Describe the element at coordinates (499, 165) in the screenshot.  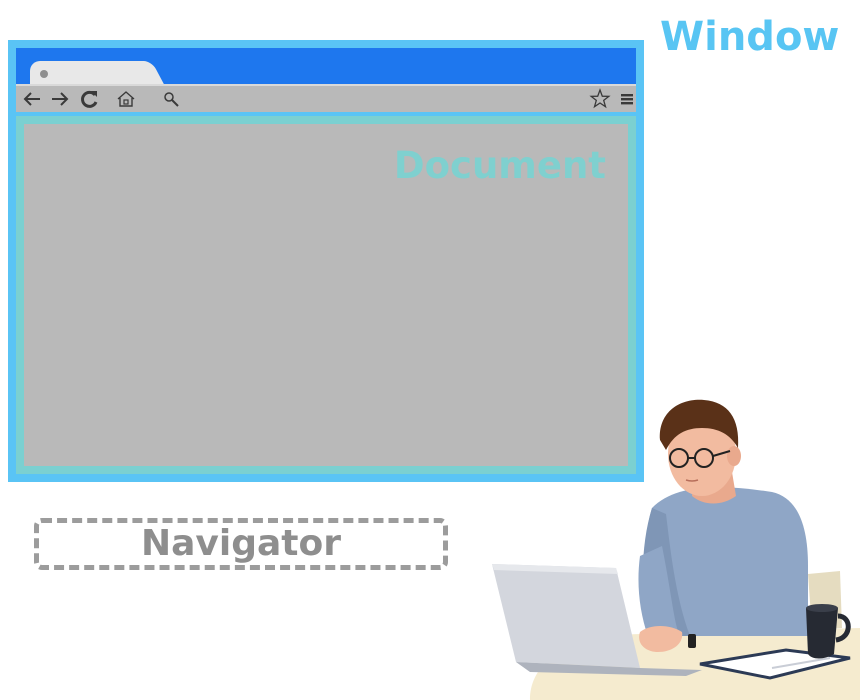
I see `document-label: Document` at that location.